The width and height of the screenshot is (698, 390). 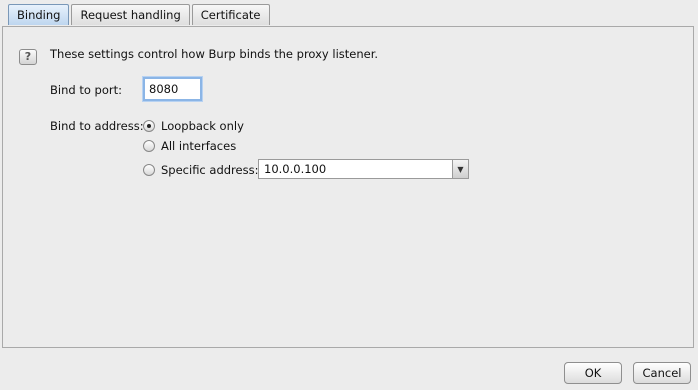 I want to click on radio-button-specific-address, so click(x=149, y=170).